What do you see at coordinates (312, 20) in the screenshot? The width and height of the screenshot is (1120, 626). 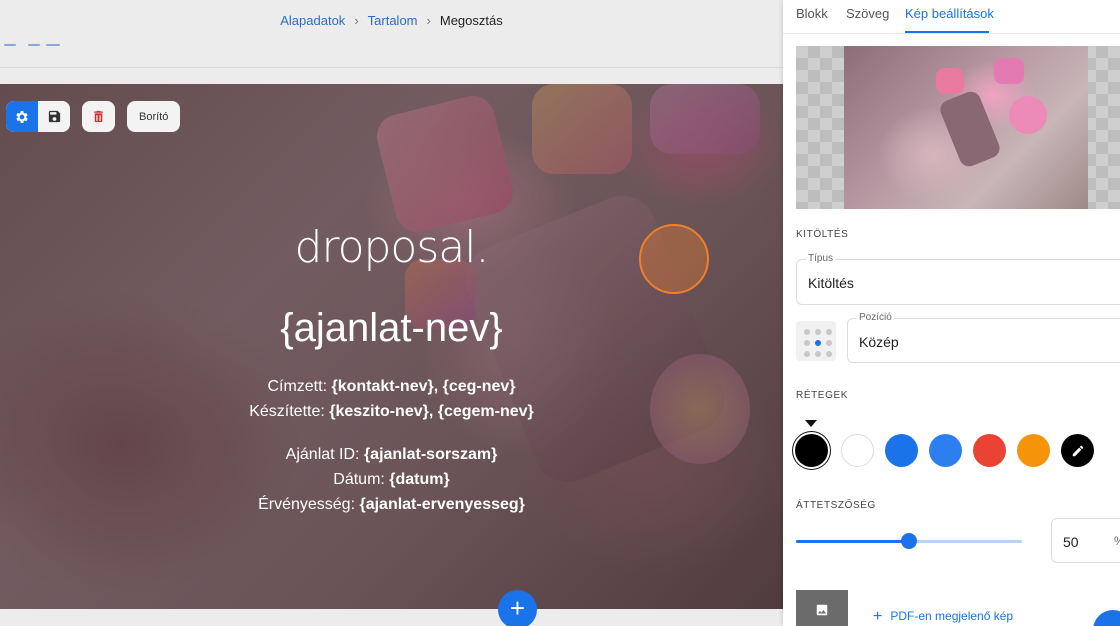 I see `breadcrumb-alapadatok: Alapadatok` at bounding box center [312, 20].